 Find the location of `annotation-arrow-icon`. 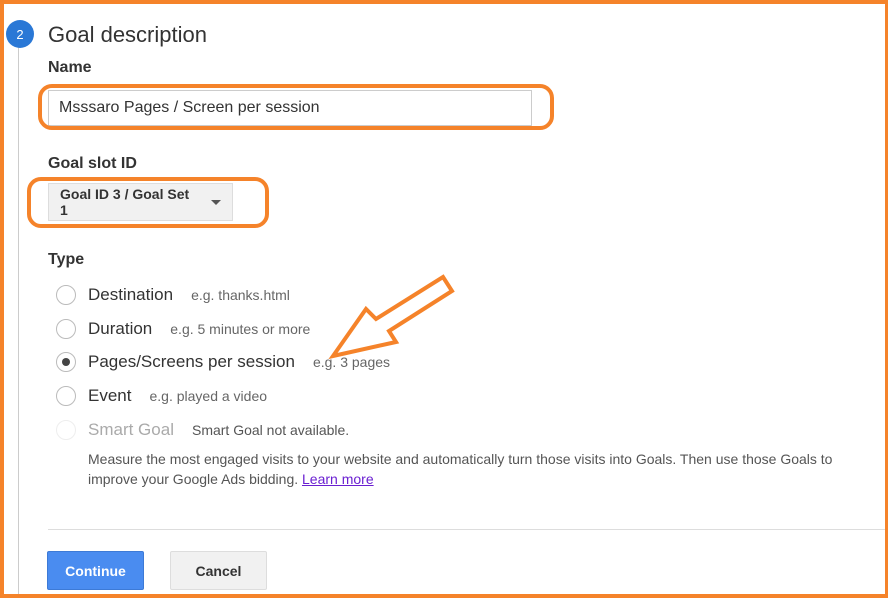

annotation-arrow-icon is located at coordinates (391, 317).